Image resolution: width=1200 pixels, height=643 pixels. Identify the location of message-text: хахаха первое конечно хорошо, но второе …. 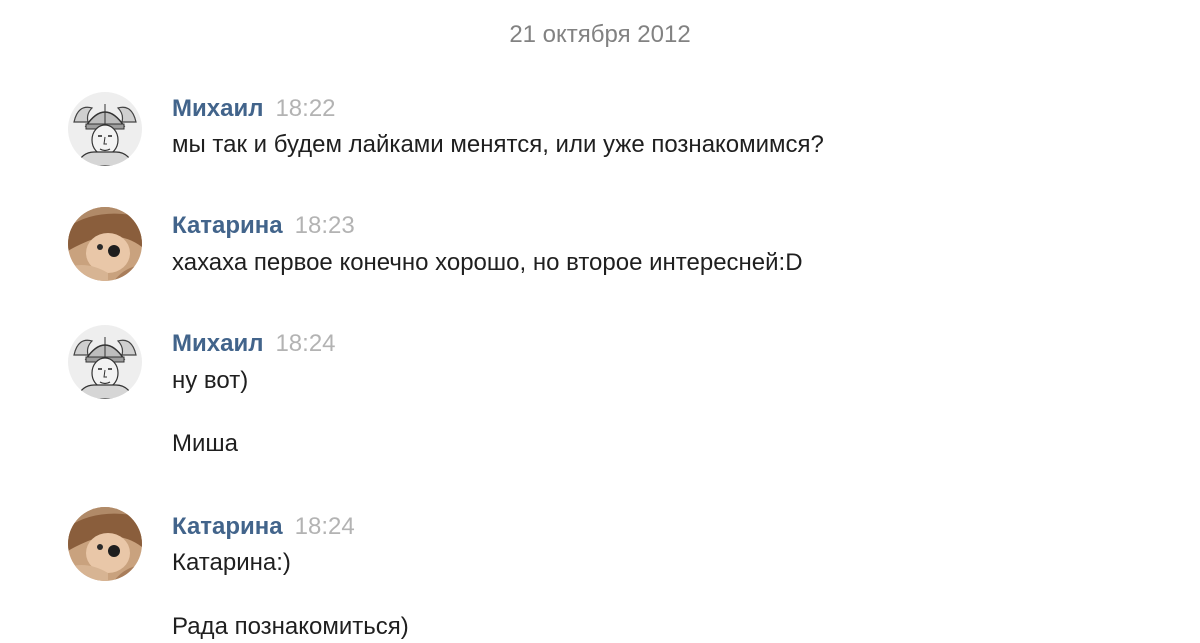
(487, 262).